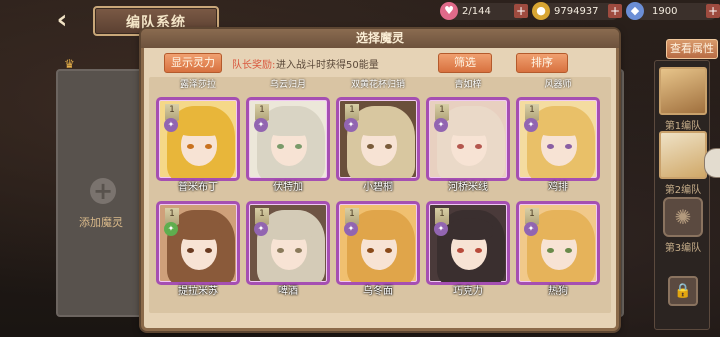  I want to click on add-gold-button: +, so click(615, 11).